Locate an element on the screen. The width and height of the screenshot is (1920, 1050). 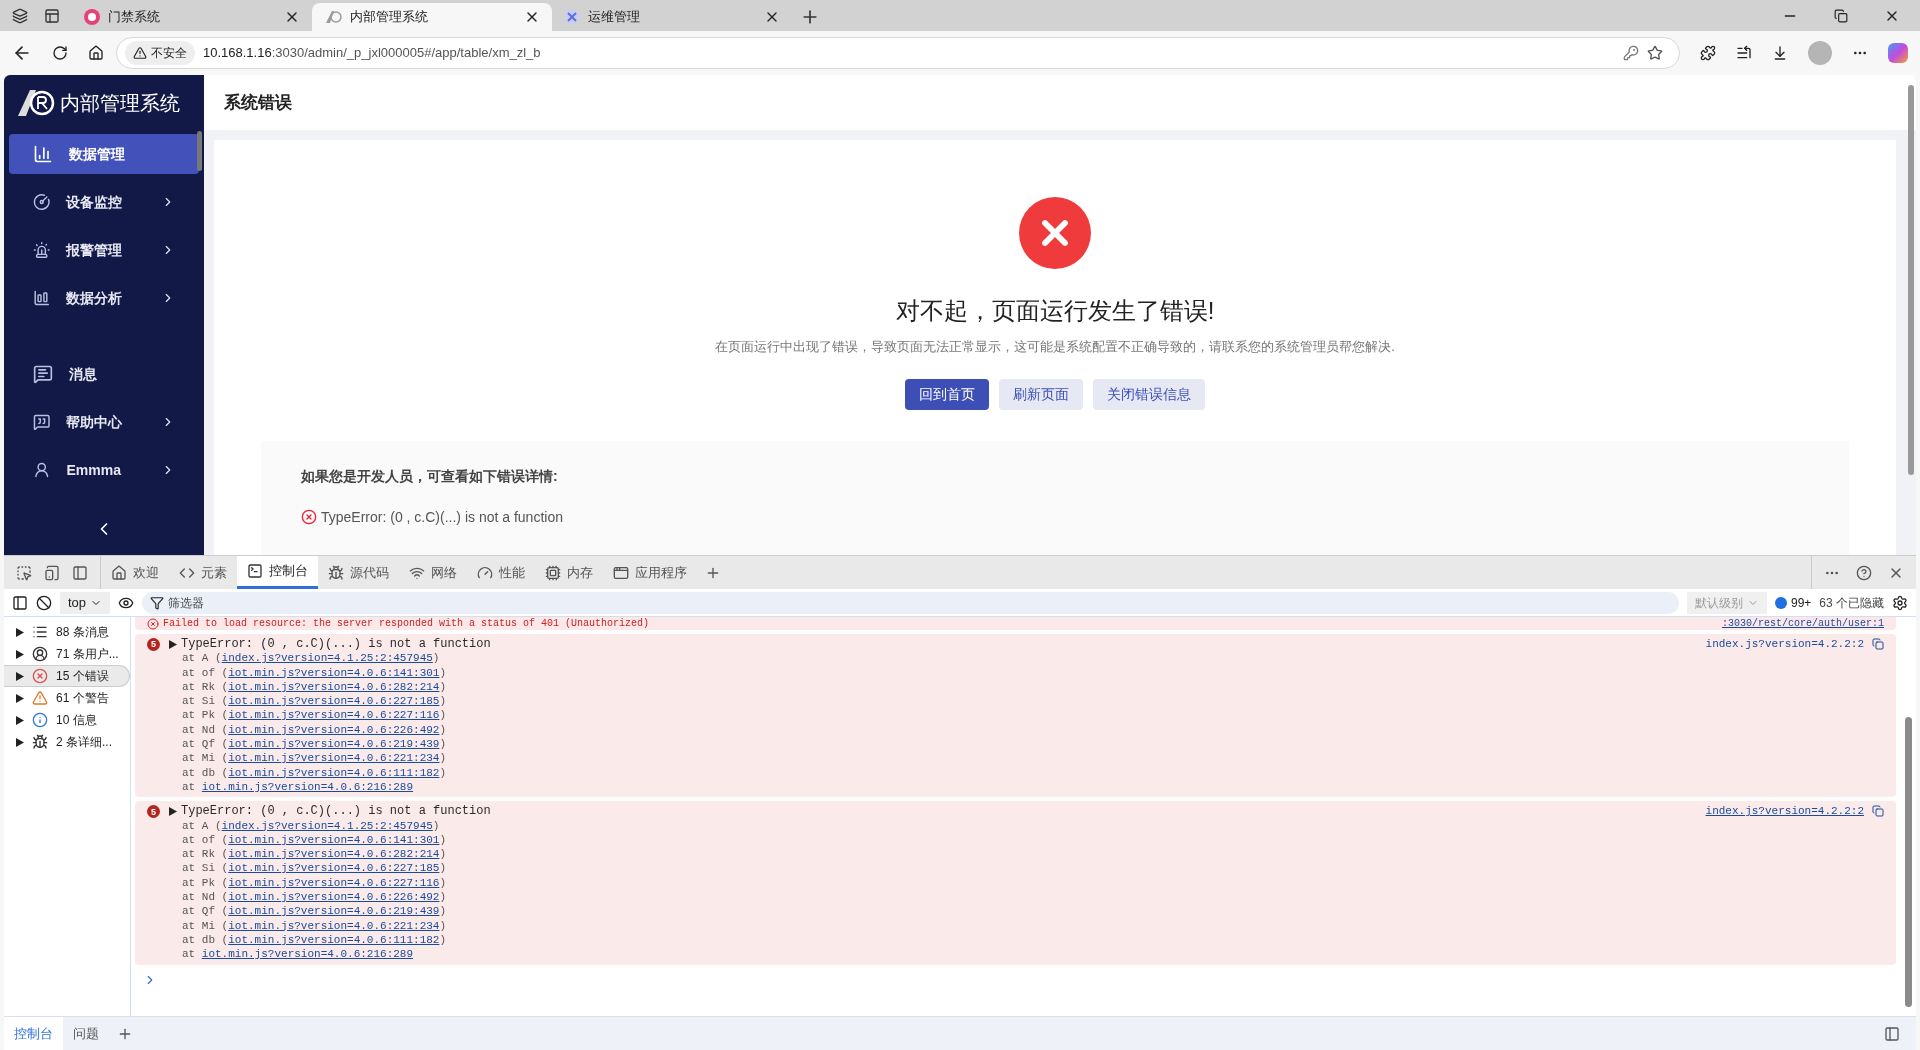
filter-icon is located at coordinates (157, 602).